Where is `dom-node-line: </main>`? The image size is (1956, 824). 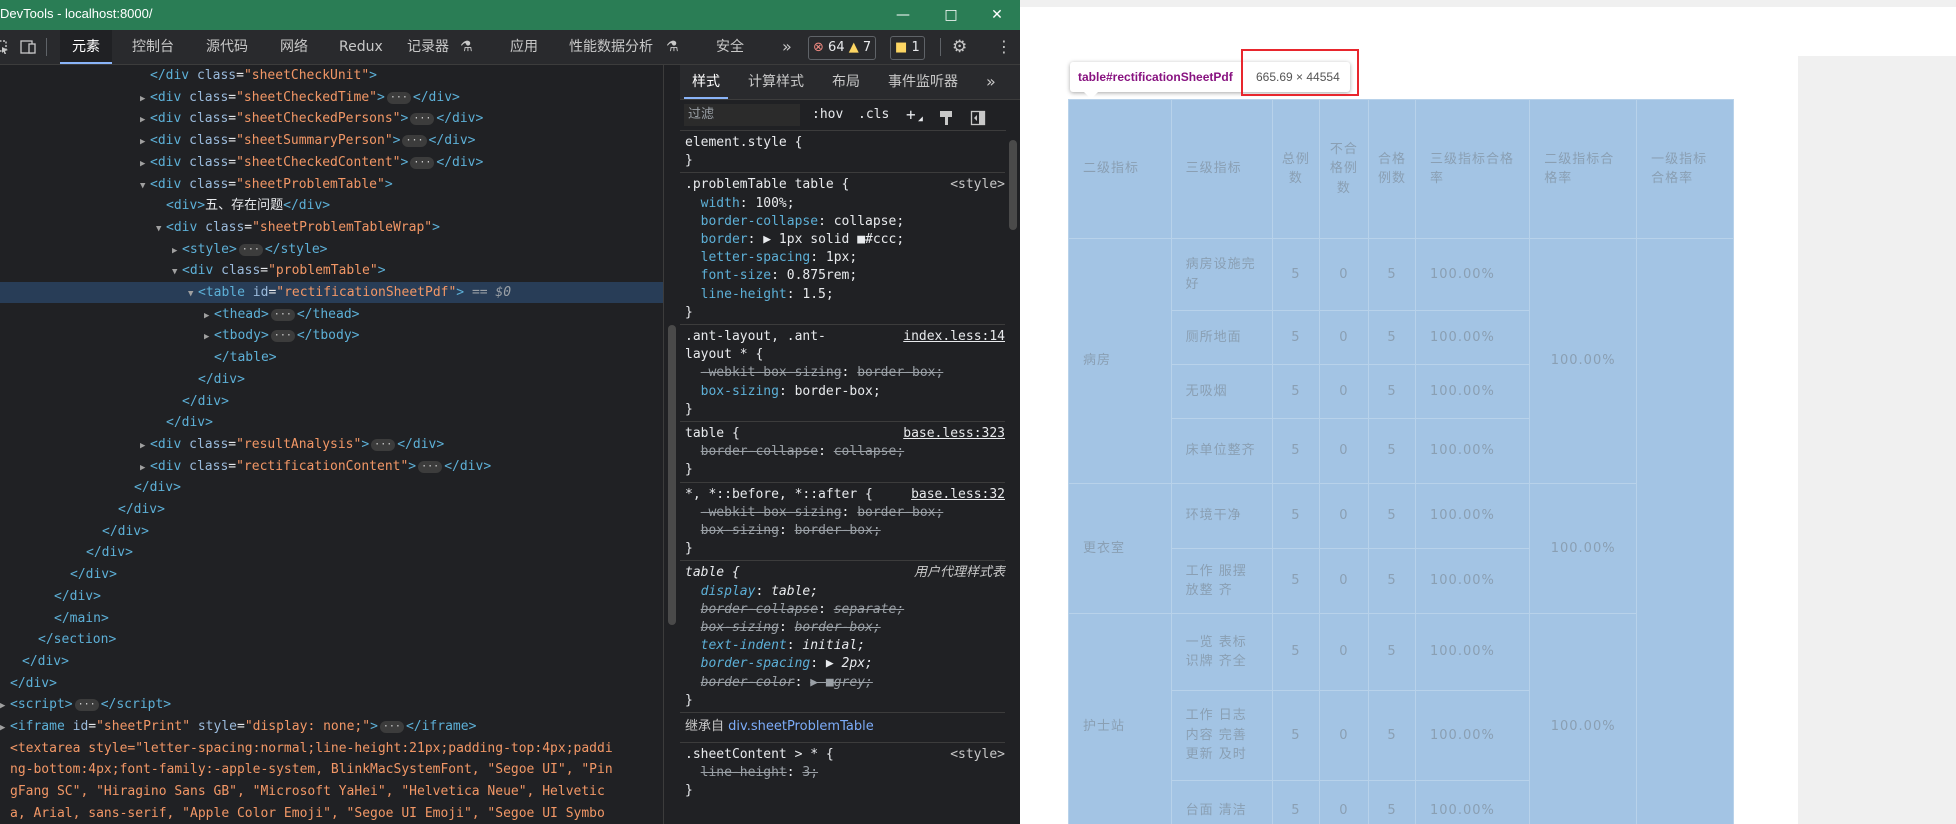
dom-node-line: </main> is located at coordinates (331, 618).